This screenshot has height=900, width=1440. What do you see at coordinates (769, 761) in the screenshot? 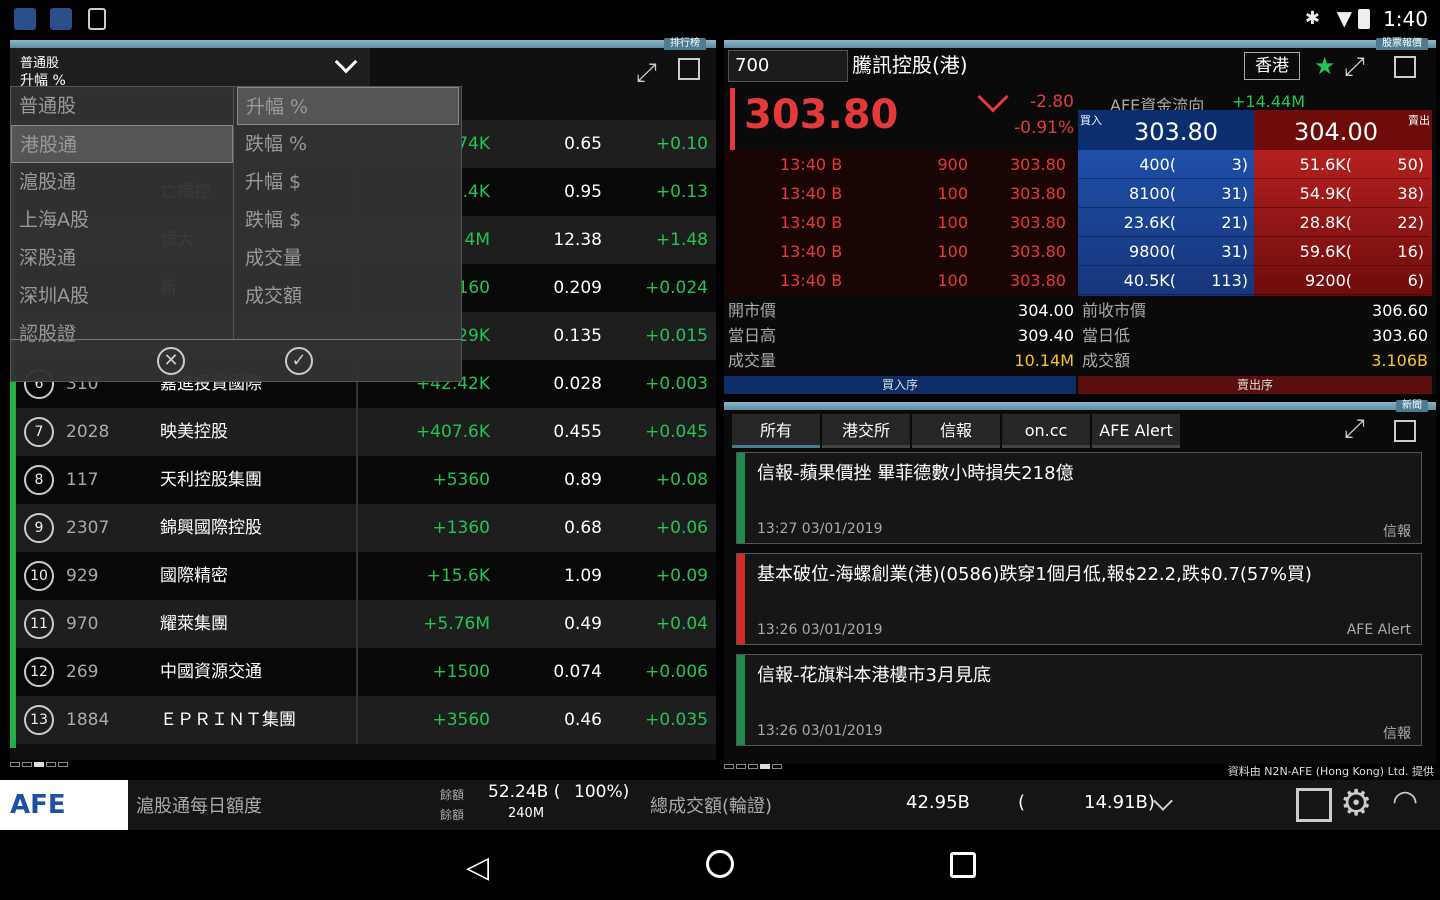
I see `page-dots` at bounding box center [769, 761].